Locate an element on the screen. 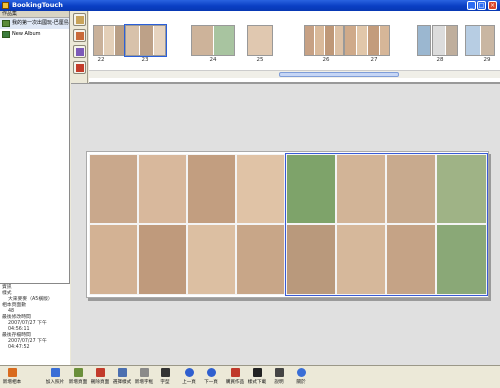 The image size is (500, 388). text-frame-icon is located at coordinates (144, 372).